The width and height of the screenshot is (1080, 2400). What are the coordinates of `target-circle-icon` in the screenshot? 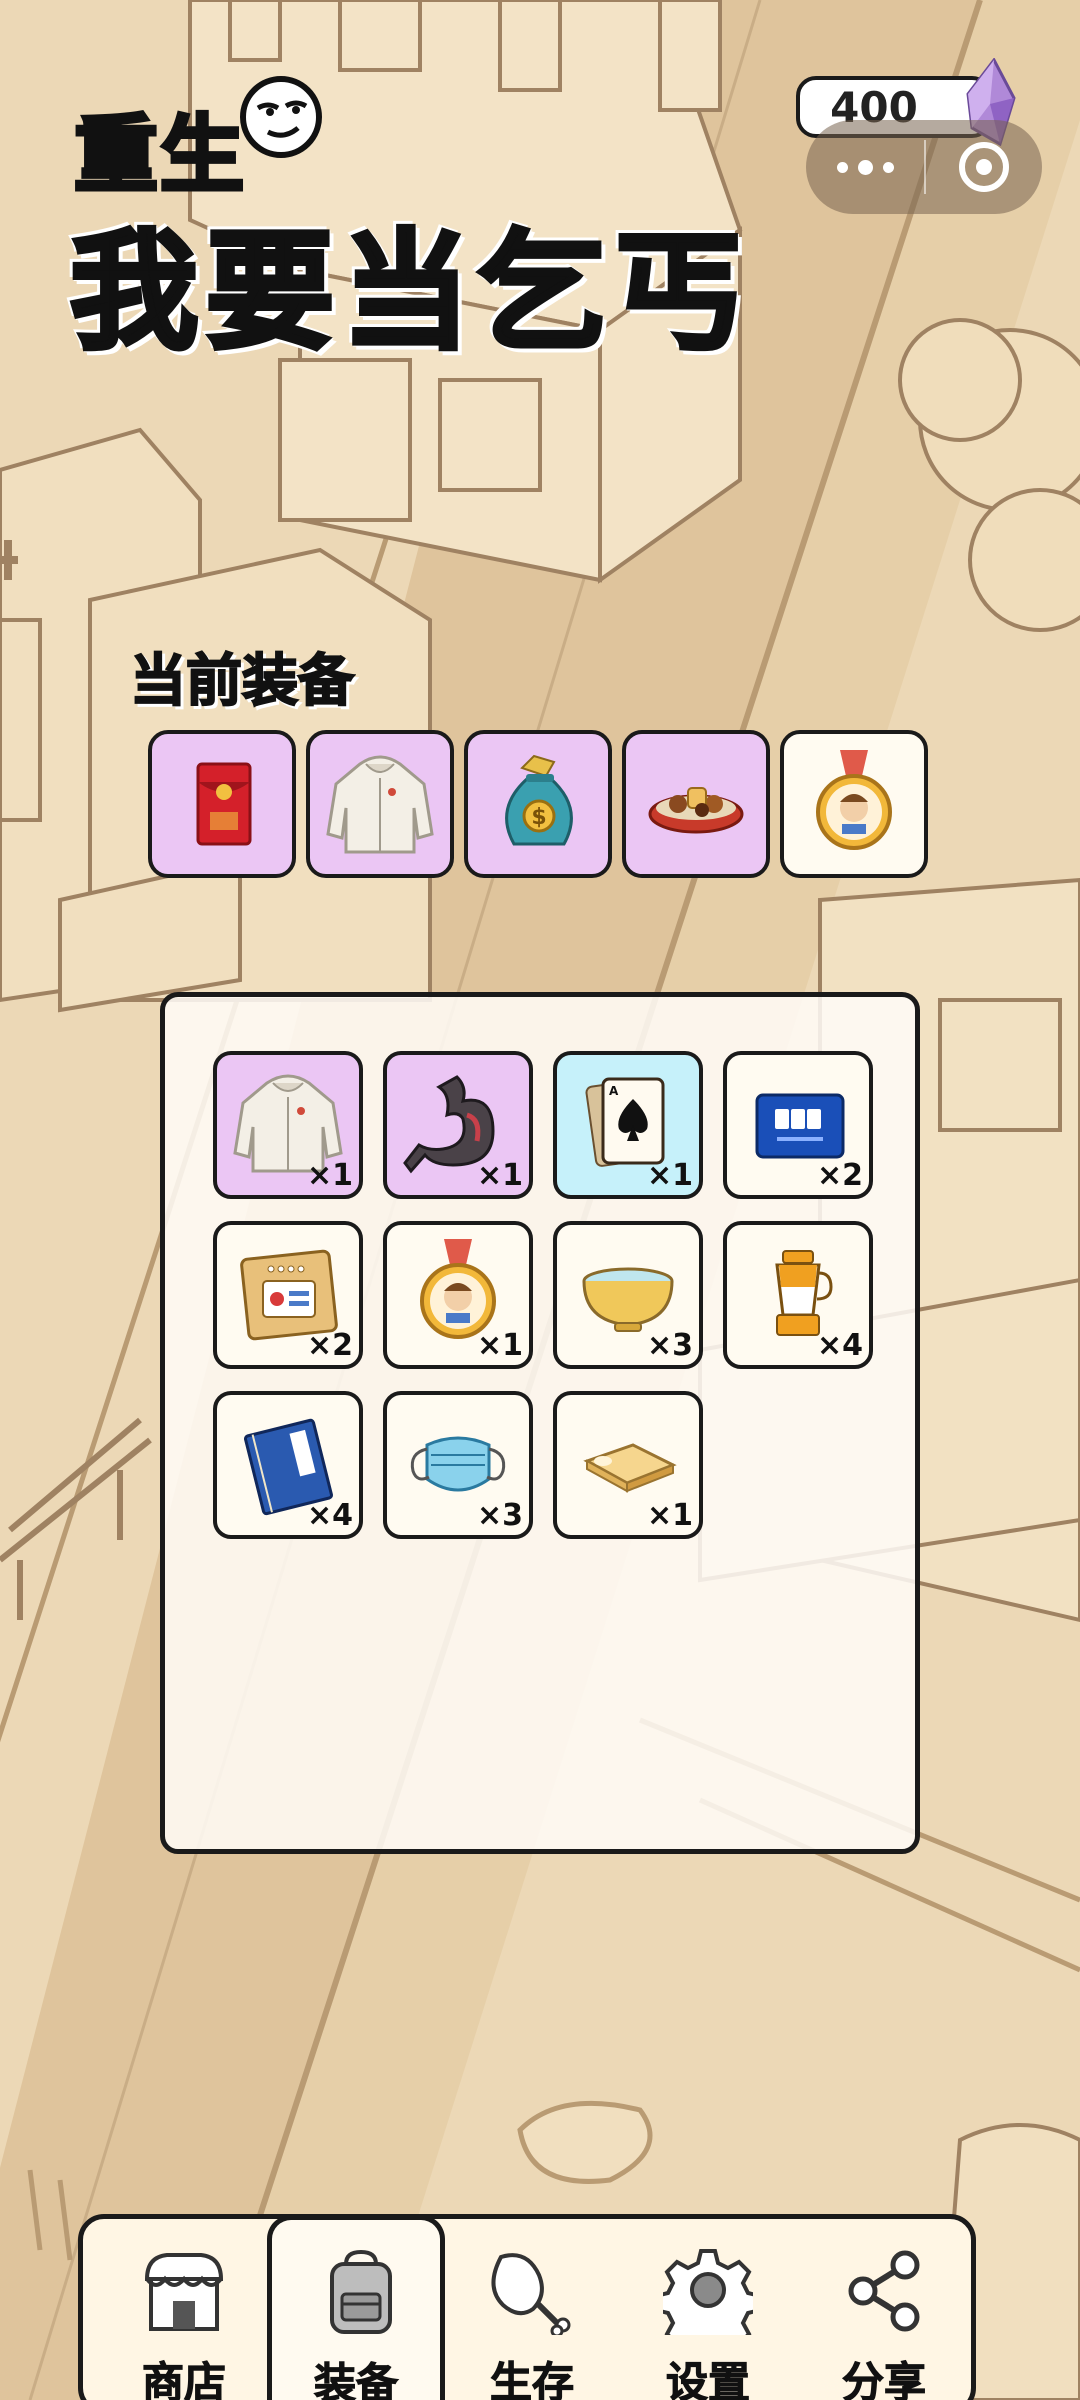 It's located at (984, 167).